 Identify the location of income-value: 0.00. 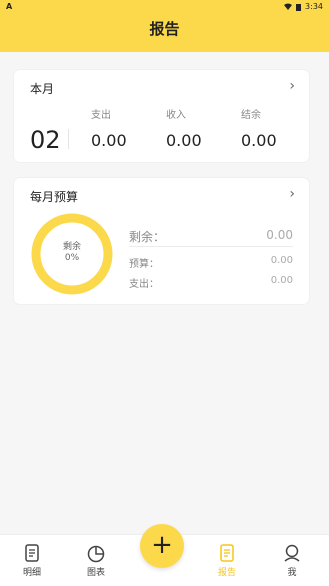
(184, 140).